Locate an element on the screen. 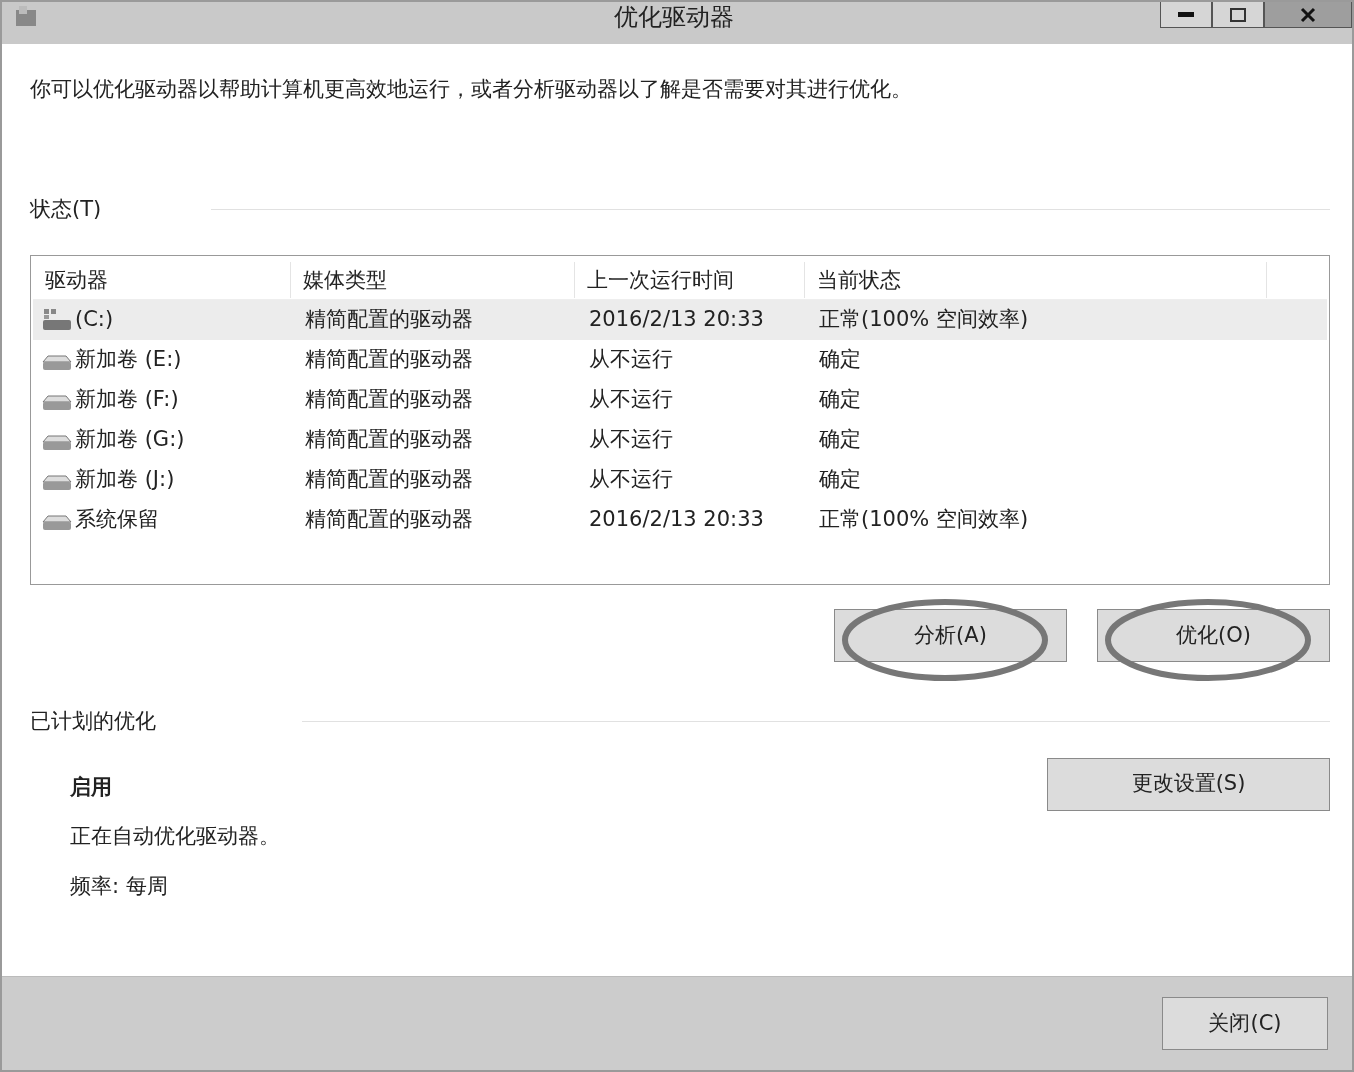 The image size is (1354, 1072). drive-name: 新加卷 (E:) is located at coordinates (128, 360).